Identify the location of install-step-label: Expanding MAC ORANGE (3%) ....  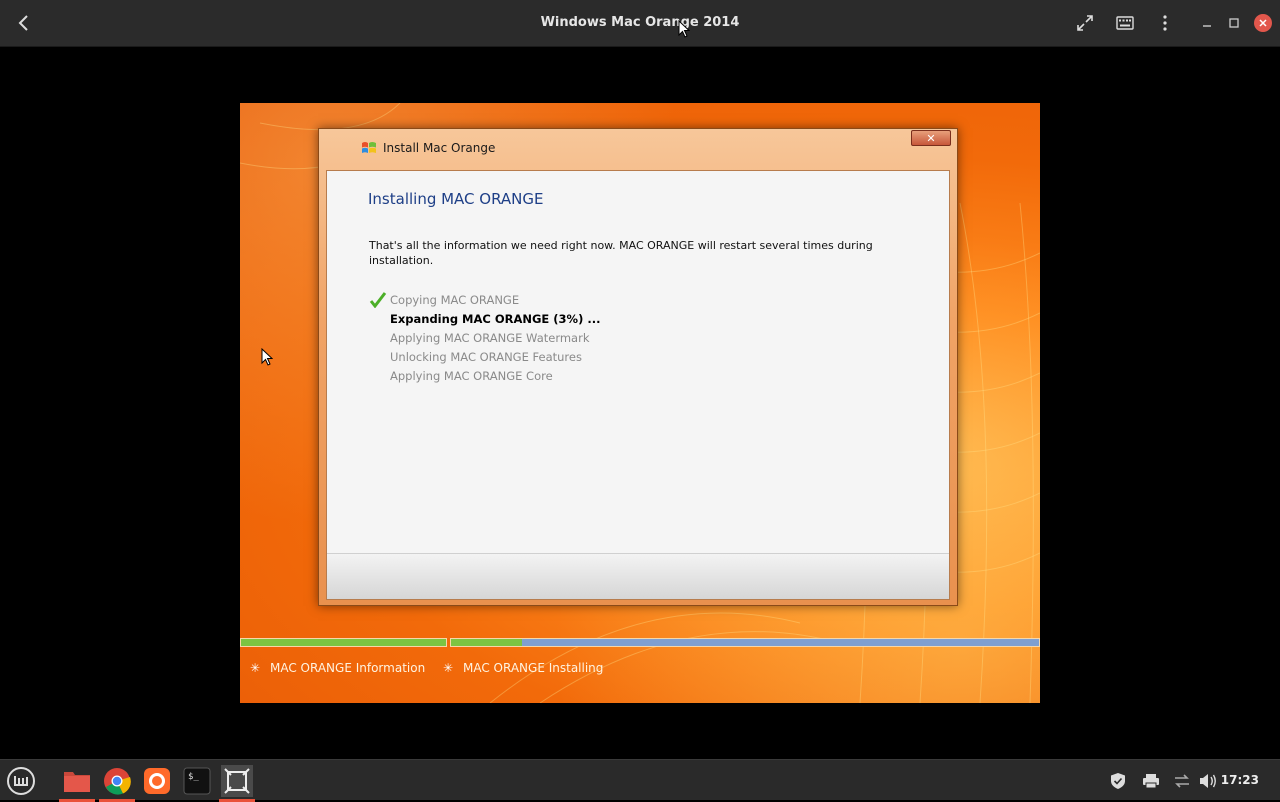
(495, 319).